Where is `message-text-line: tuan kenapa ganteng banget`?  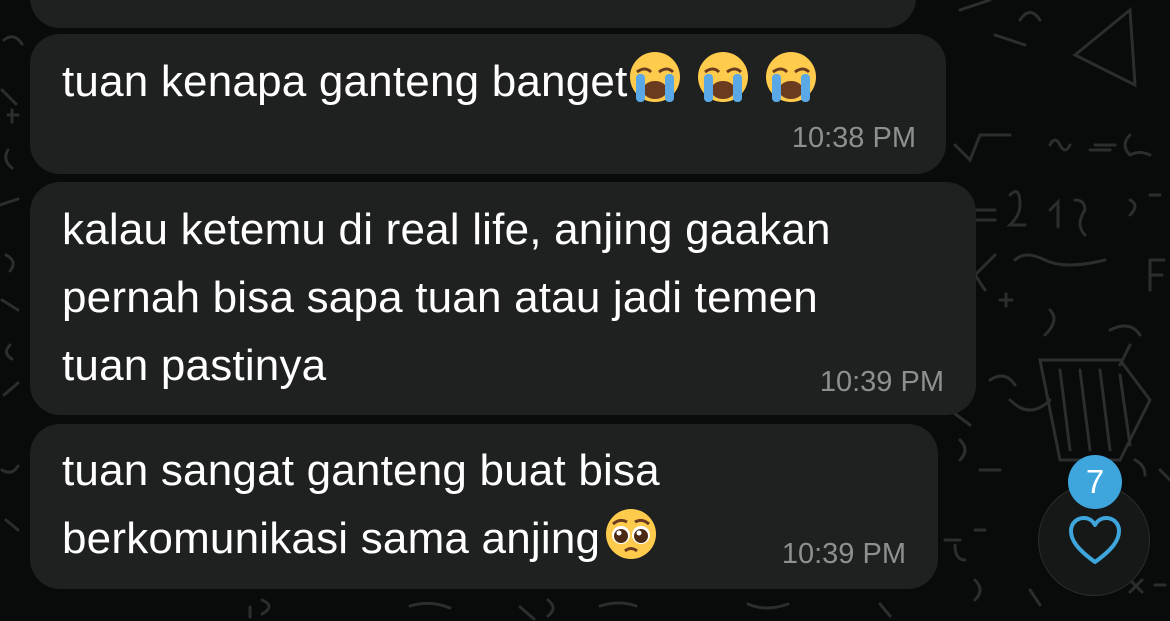
message-text-line: tuan kenapa ganteng banget is located at coordinates (345, 81).